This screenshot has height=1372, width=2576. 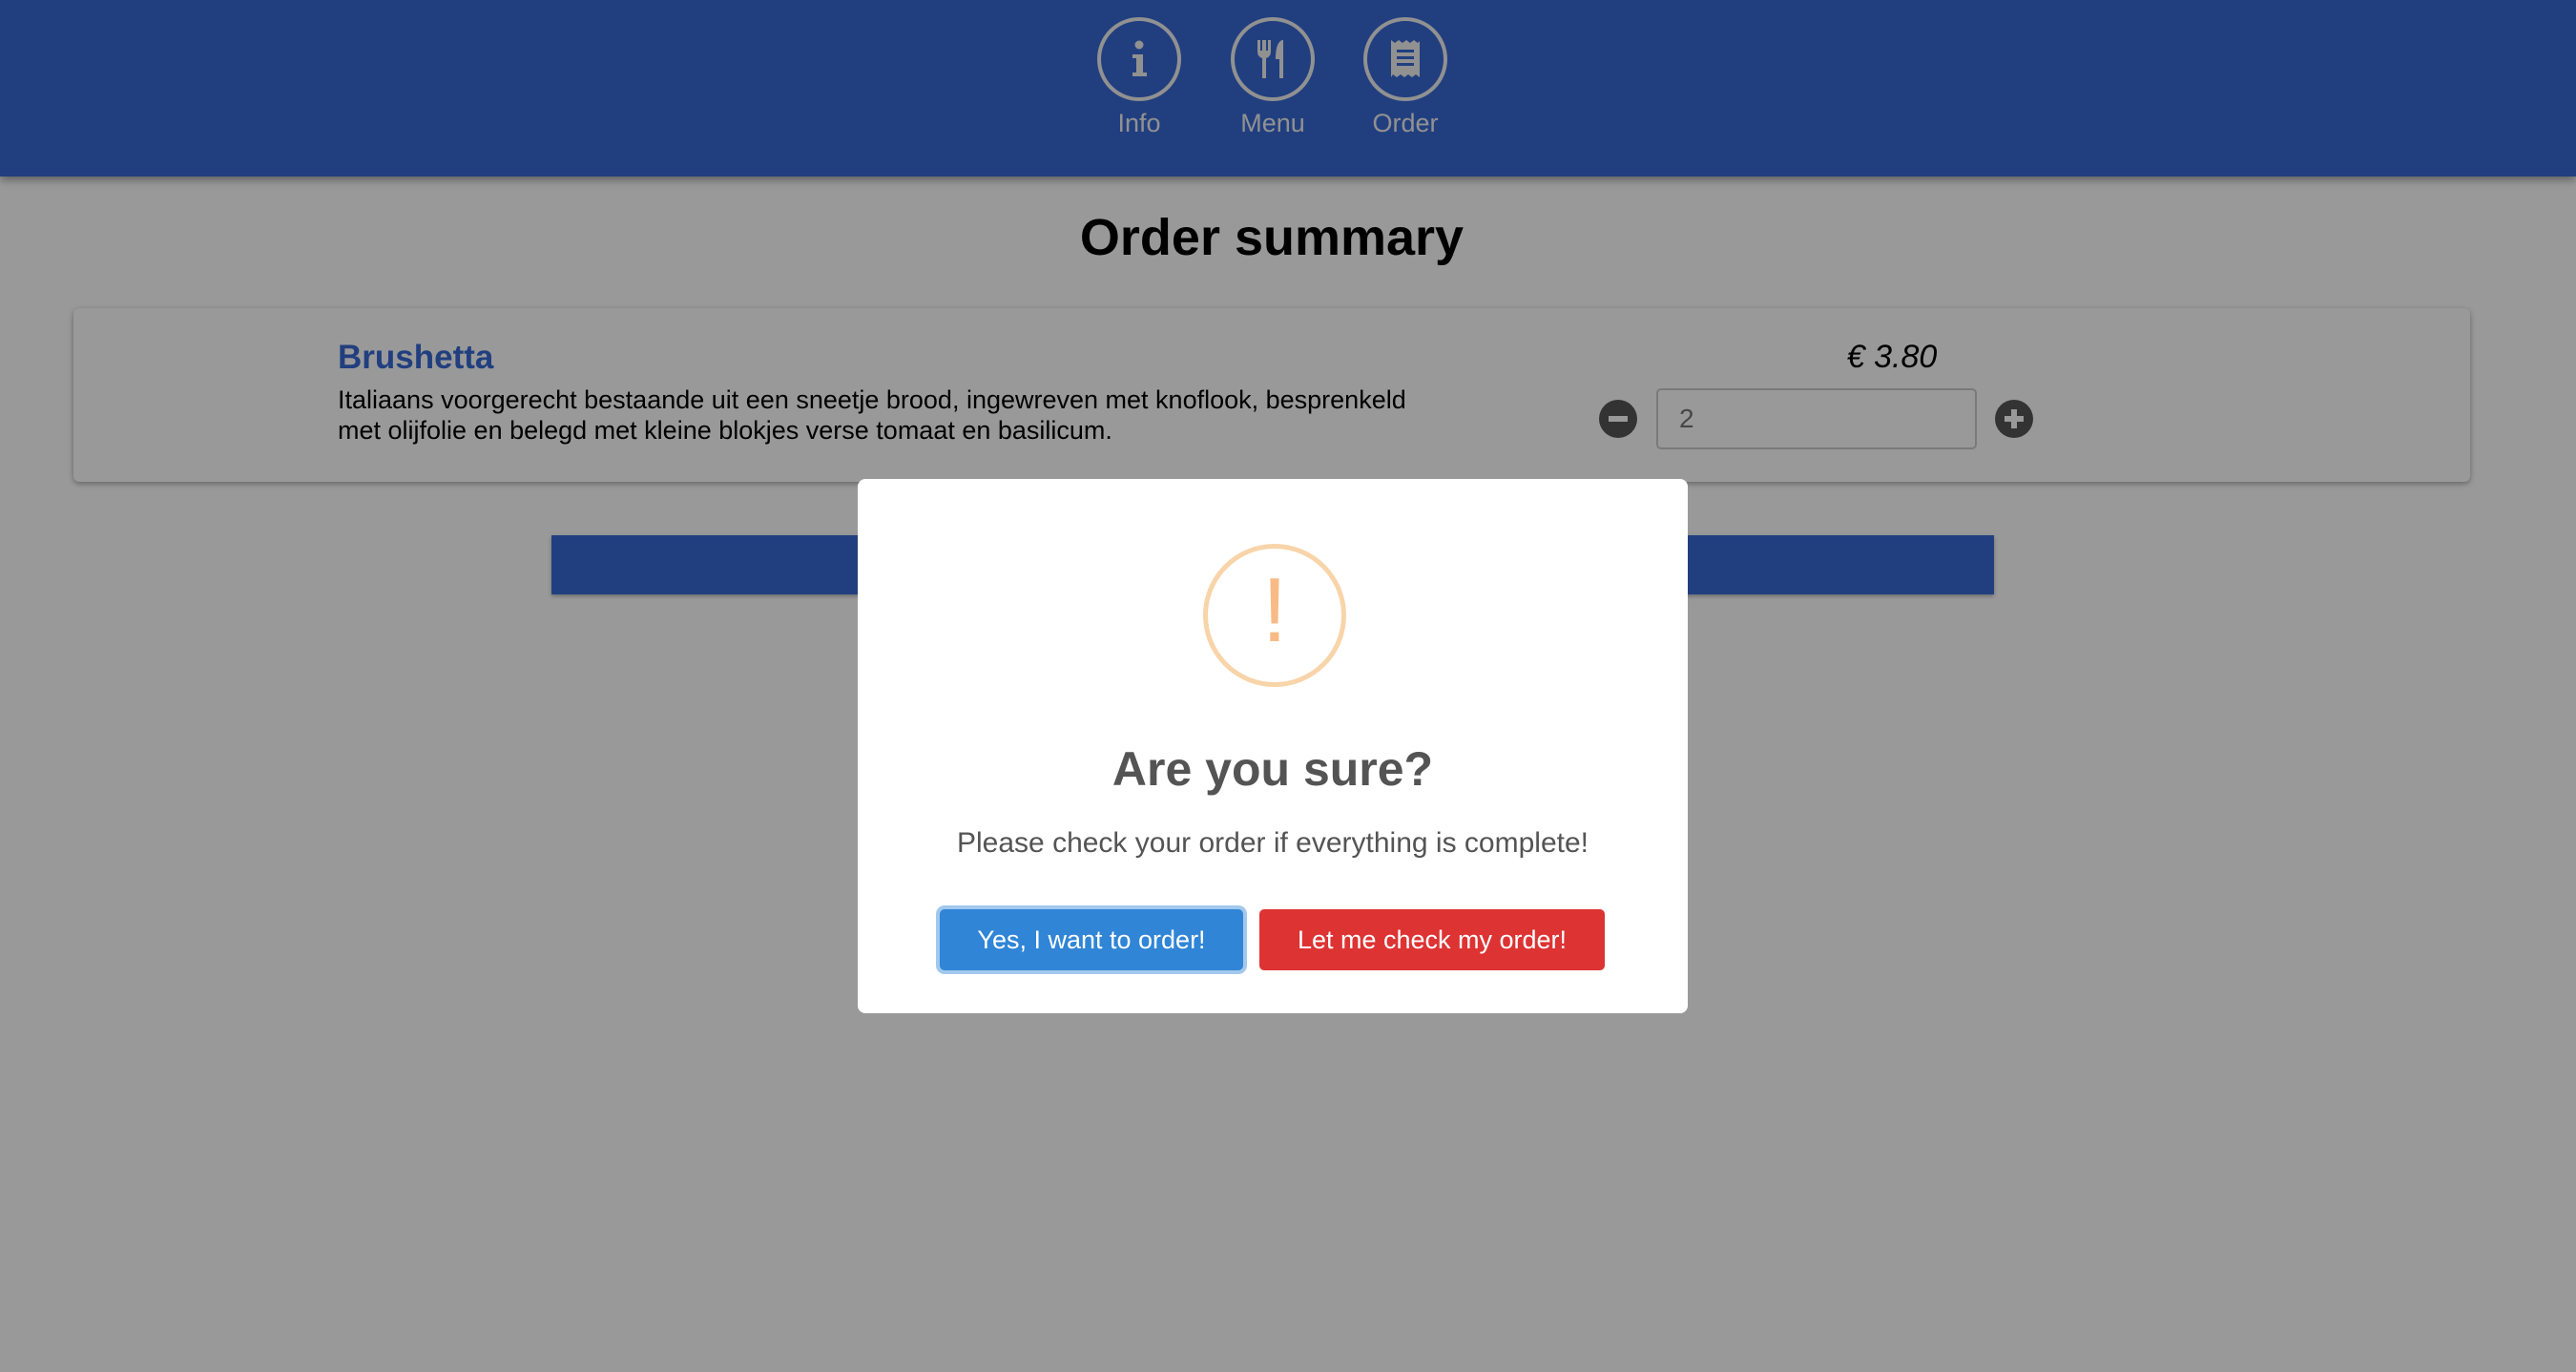 I want to click on check-order-button: Let me check my order!, so click(x=1432, y=940).